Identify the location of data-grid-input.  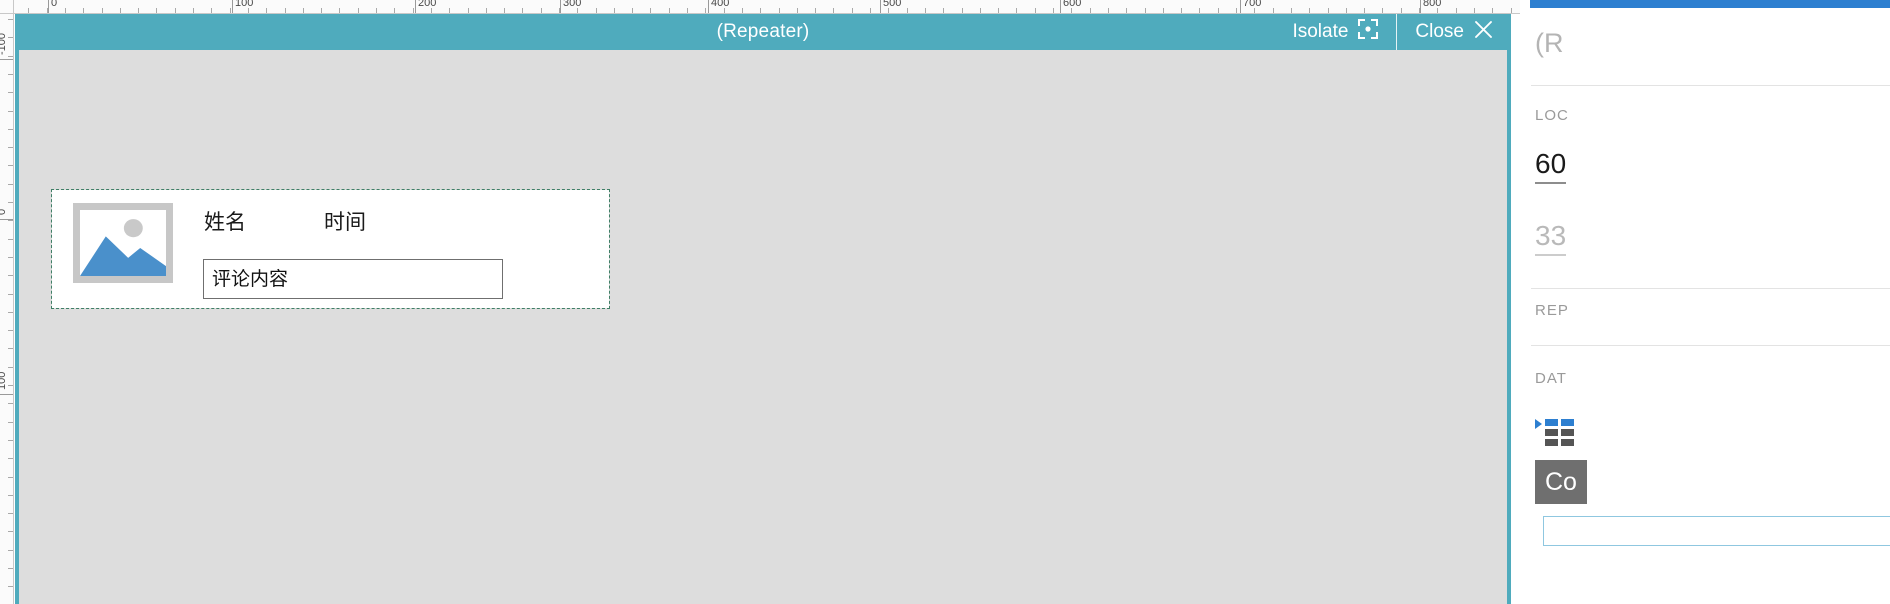
(1716, 531).